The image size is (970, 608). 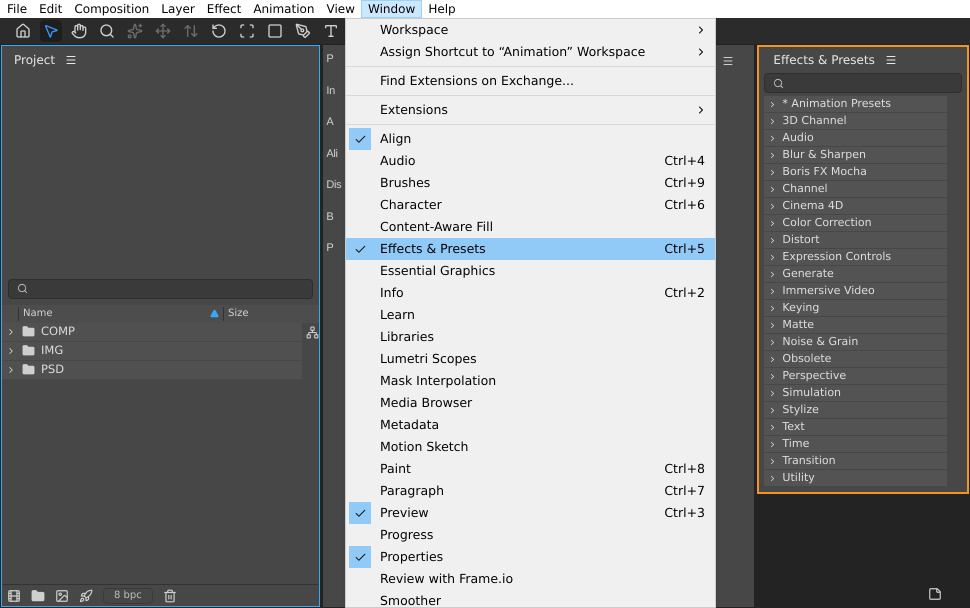 I want to click on menu-bar-item: Effect, so click(x=224, y=9).